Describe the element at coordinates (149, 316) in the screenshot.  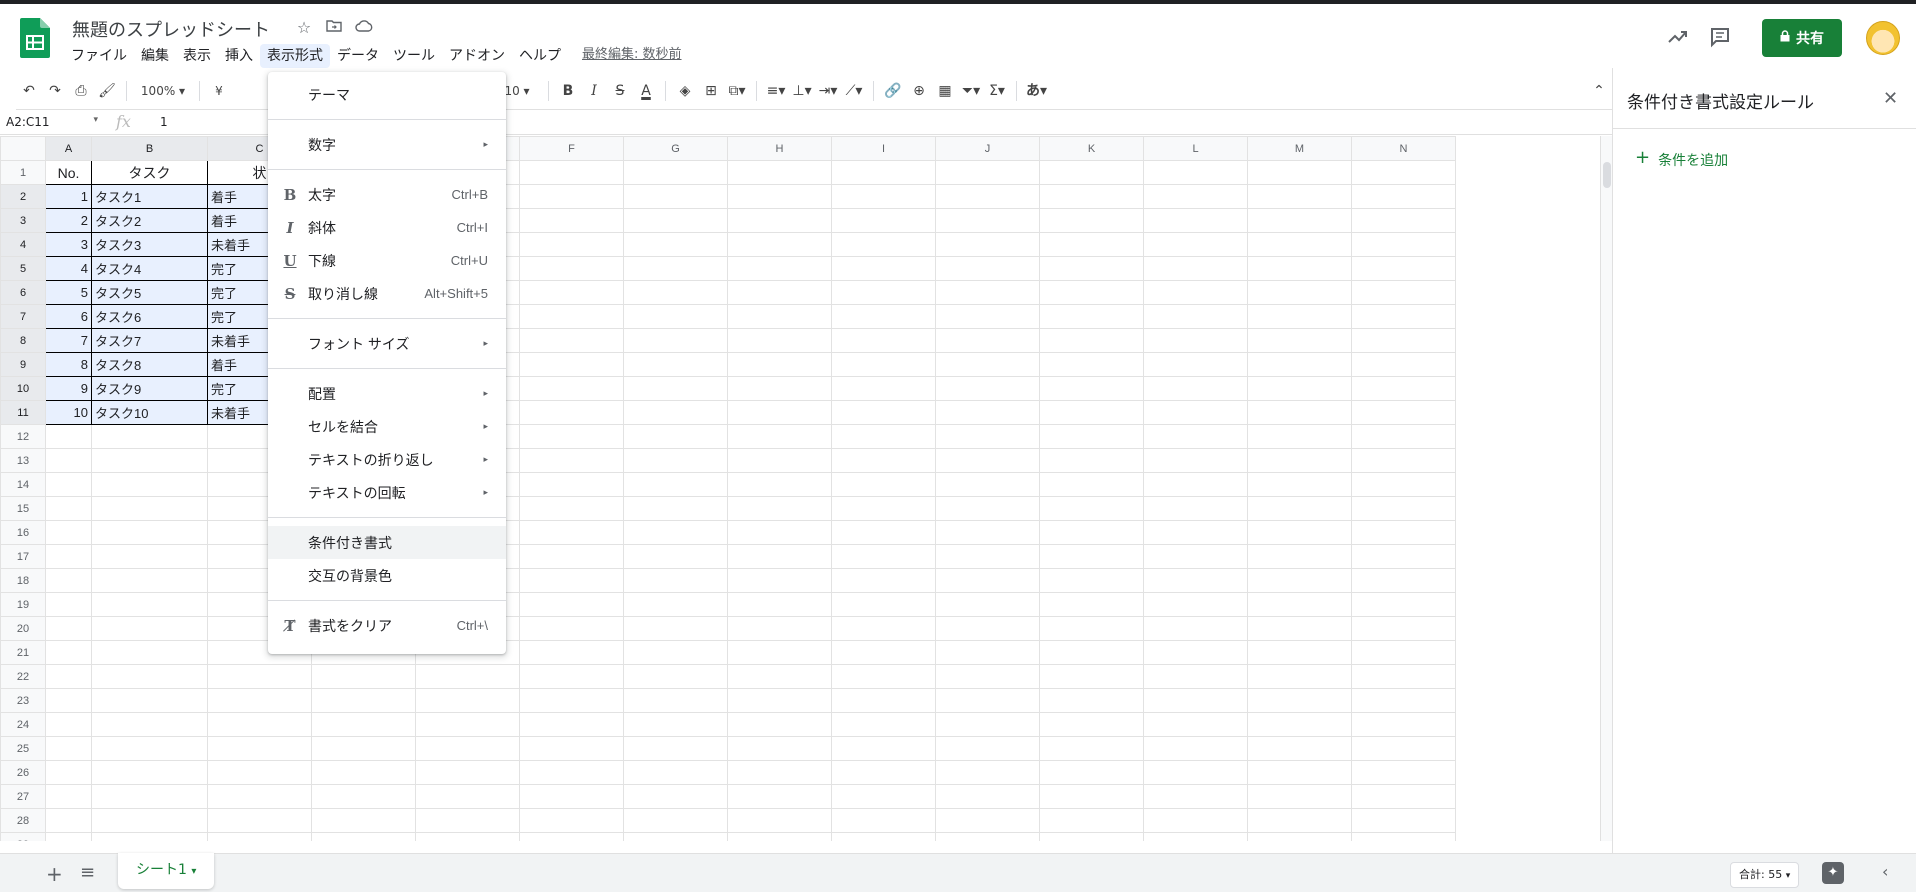
I see `grid-cell: タスク6` at that location.